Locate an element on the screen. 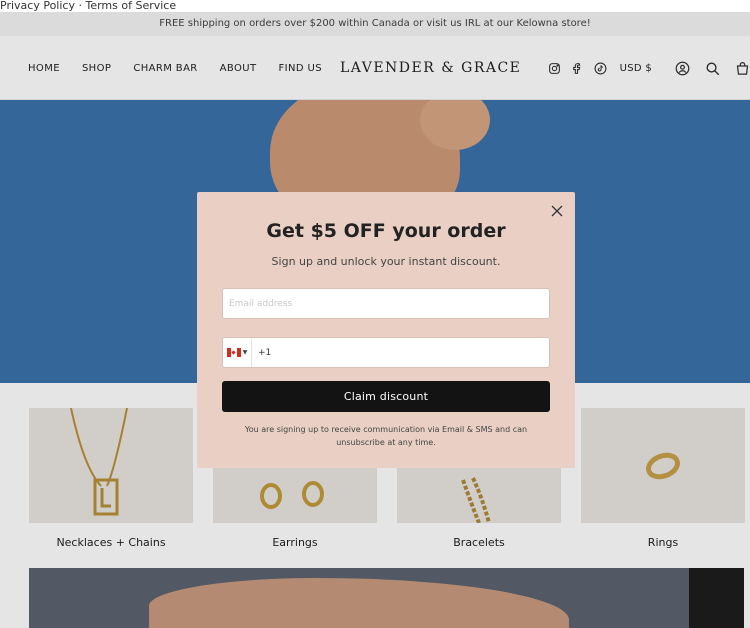  phone-field: ▼ +1 is located at coordinates (386, 352).